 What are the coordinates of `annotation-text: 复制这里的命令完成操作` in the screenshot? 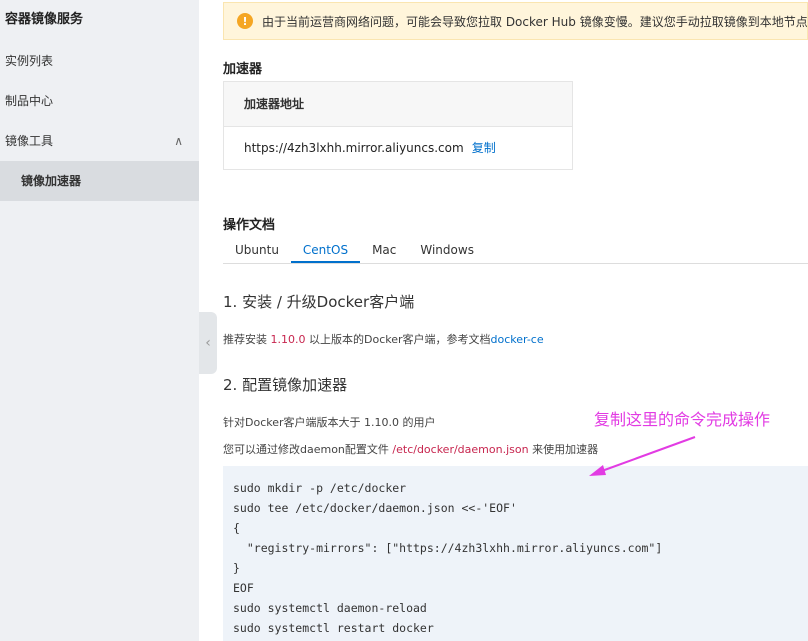 It's located at (682, 419).